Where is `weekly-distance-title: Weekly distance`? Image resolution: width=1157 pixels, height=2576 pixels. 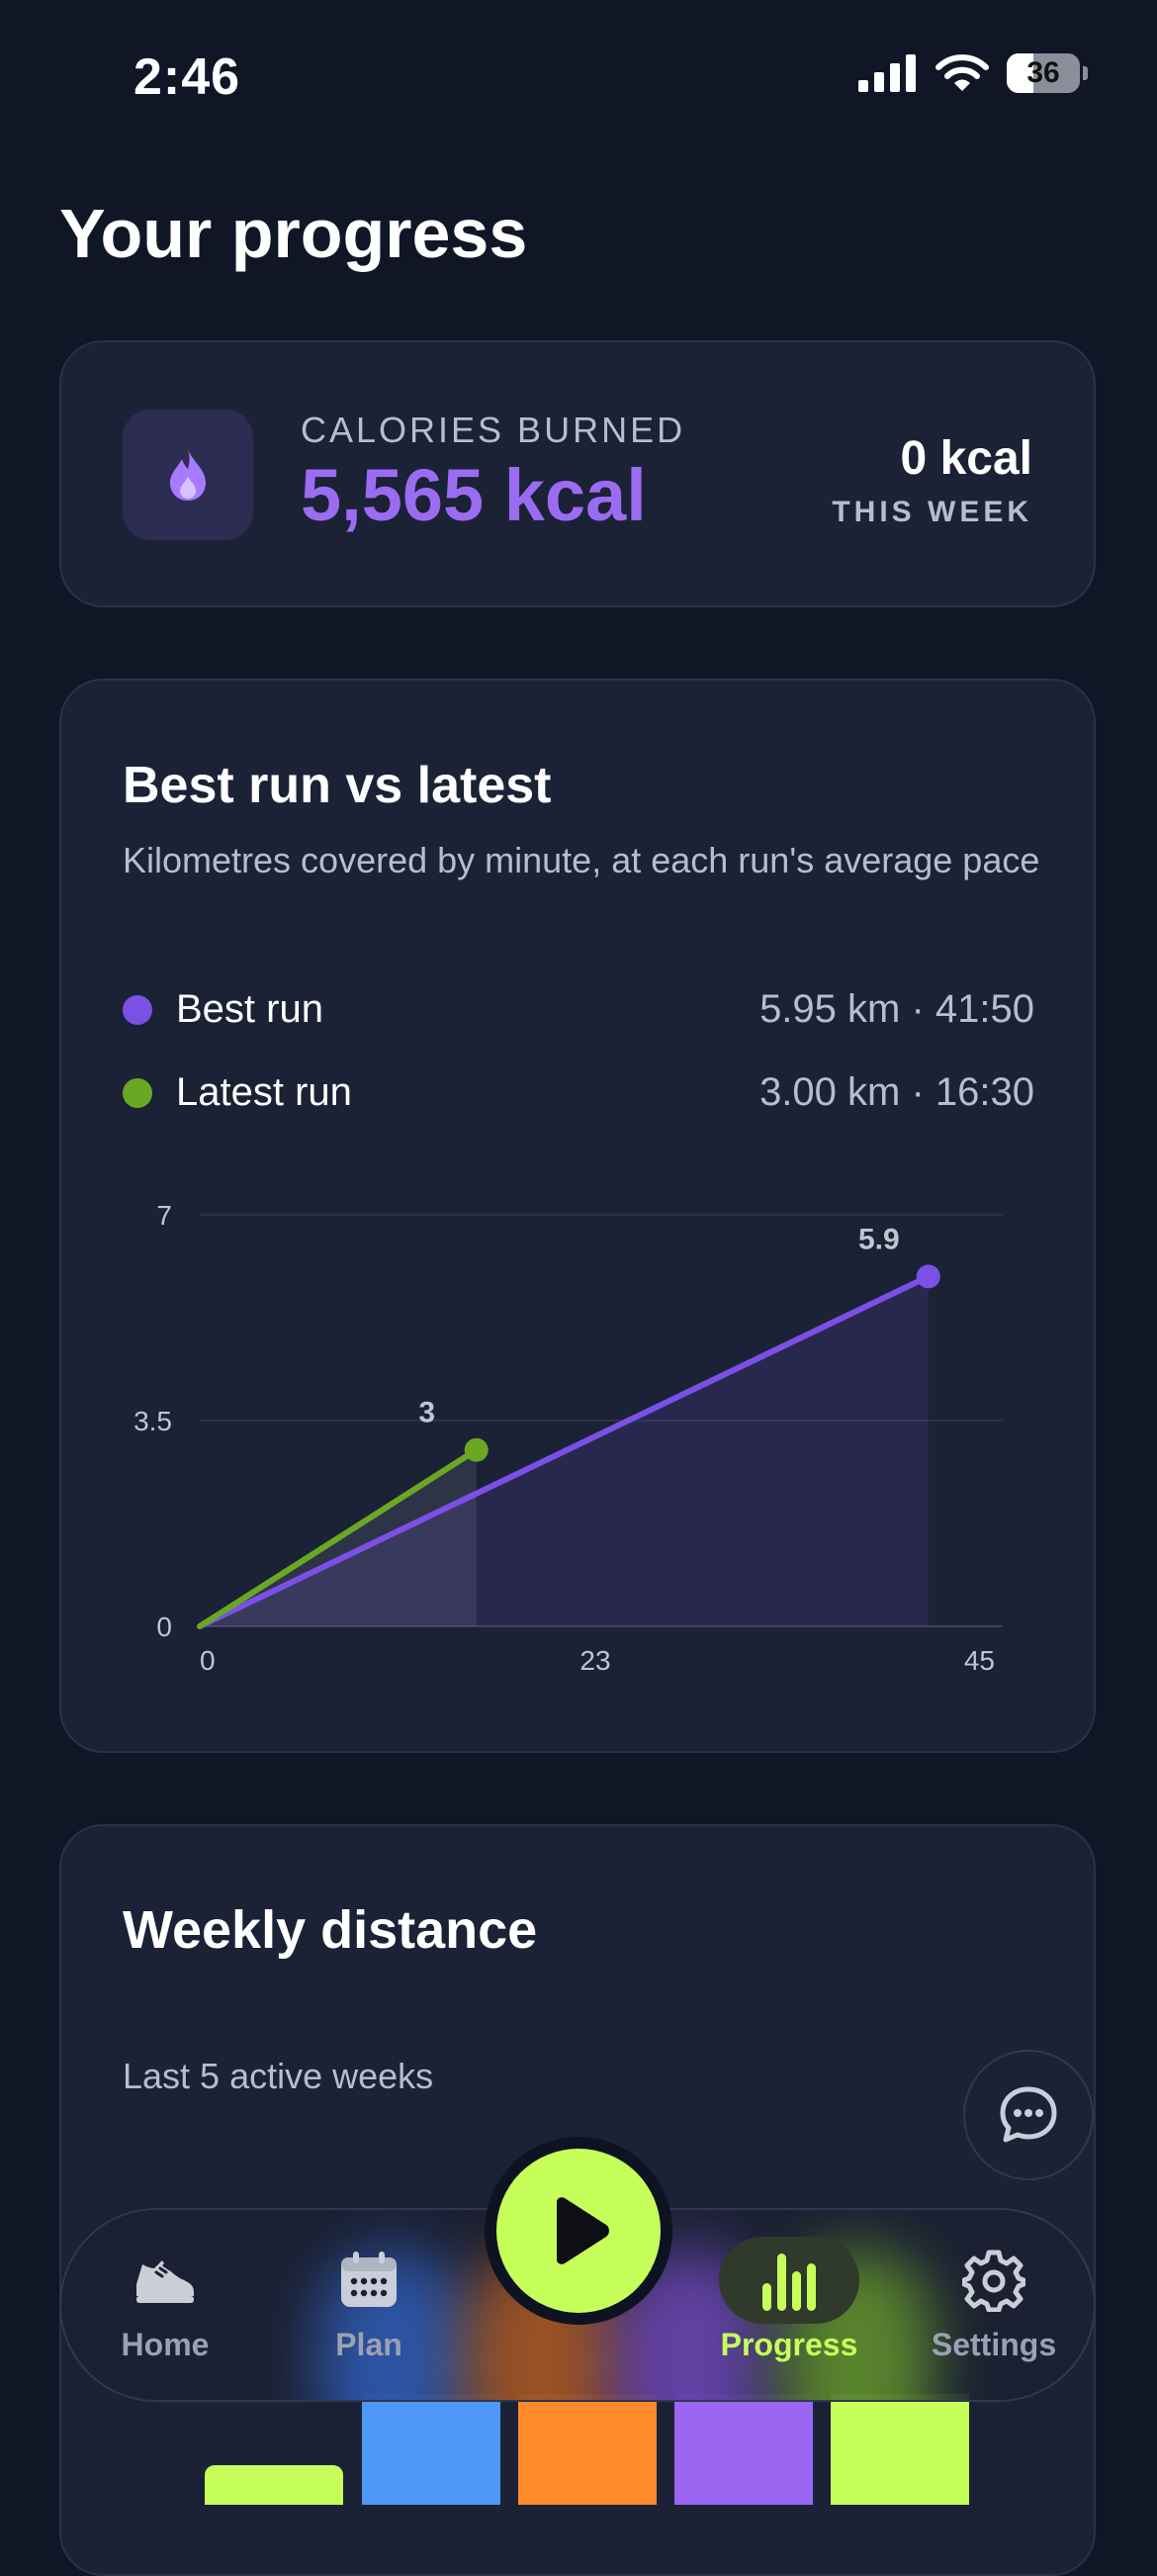
weekly-distance-title: Weekly distance is located at coordinates (330, 1930).